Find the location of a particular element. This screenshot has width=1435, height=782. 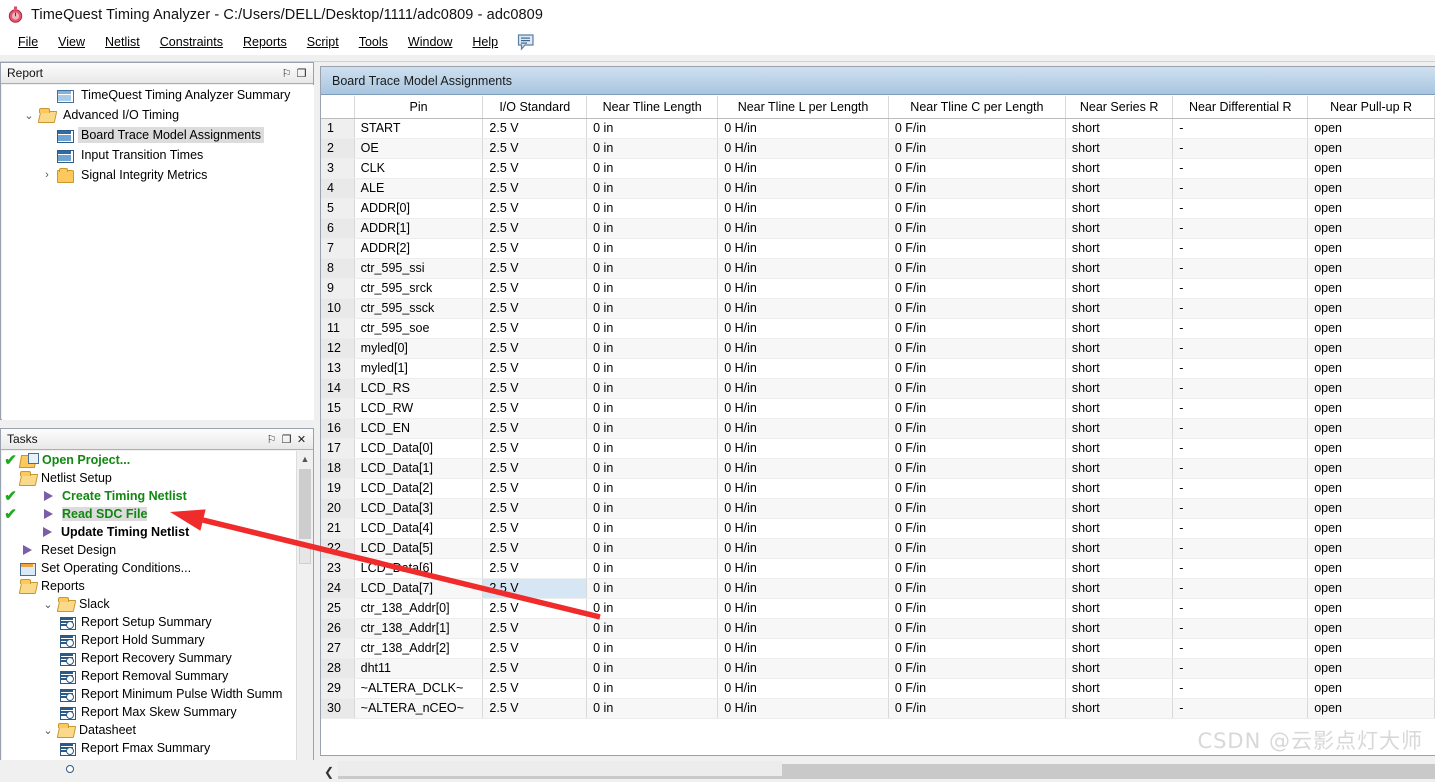

message-bubble-icon is located at coordinates (526, 42).